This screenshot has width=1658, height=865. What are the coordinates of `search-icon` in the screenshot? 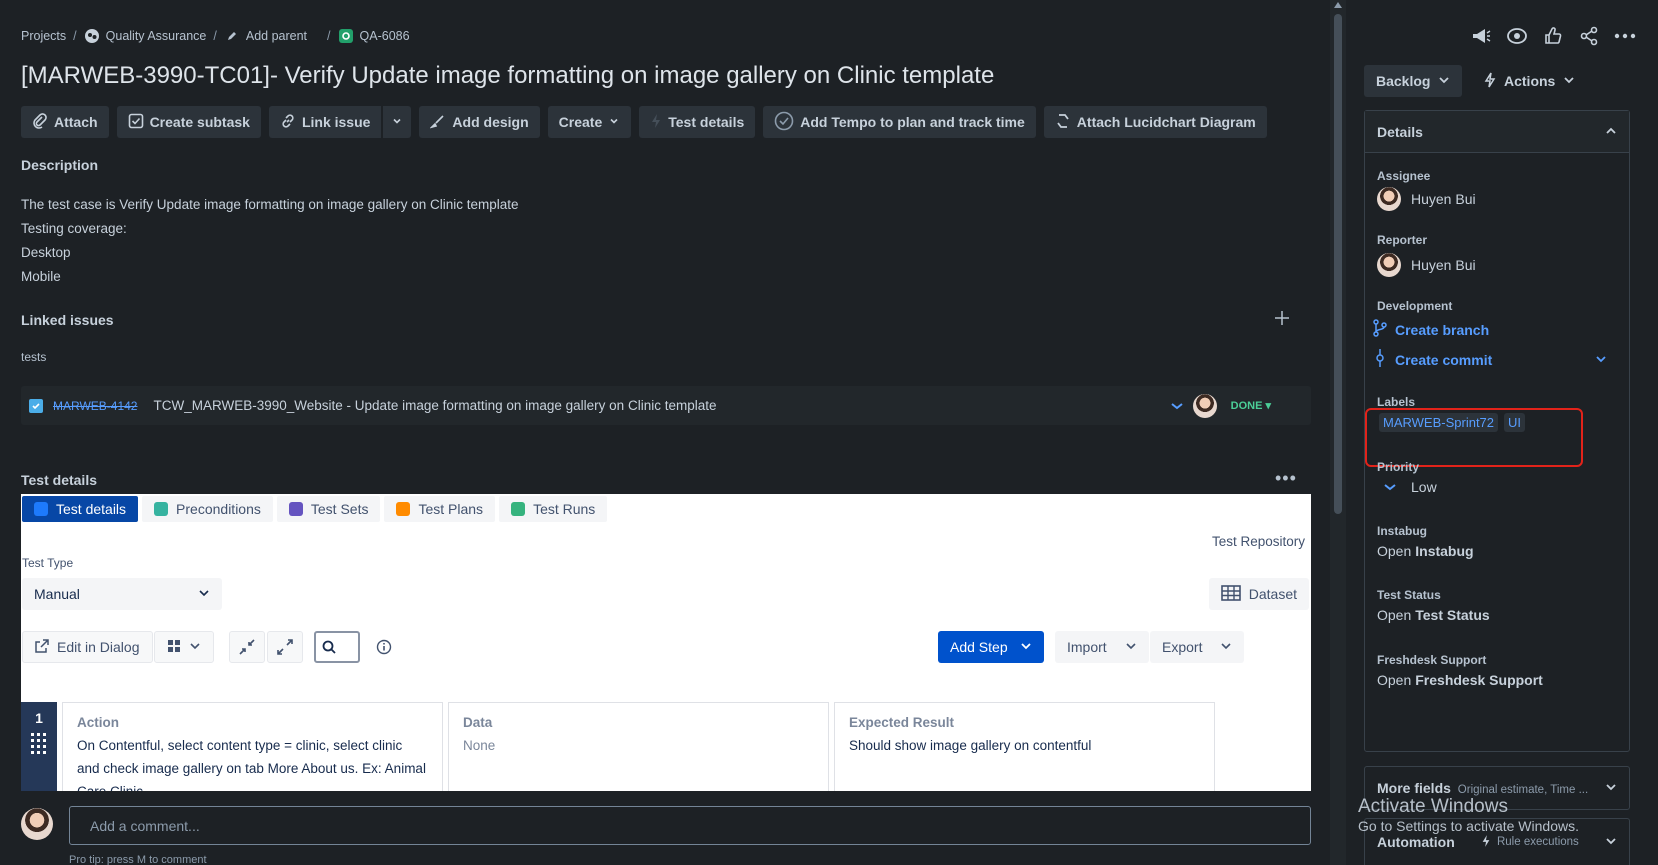 It's located at (329, 648).